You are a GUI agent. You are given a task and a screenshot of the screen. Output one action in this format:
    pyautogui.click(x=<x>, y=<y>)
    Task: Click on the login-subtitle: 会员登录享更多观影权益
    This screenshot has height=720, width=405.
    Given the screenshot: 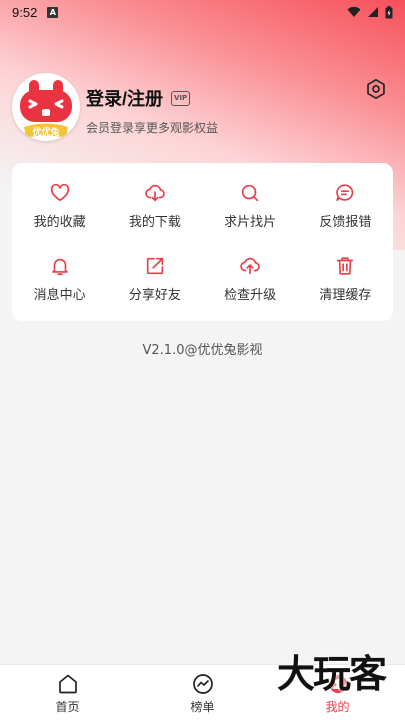 What is the action you would take?
    pyautogui.click(x=152, y=128)
    